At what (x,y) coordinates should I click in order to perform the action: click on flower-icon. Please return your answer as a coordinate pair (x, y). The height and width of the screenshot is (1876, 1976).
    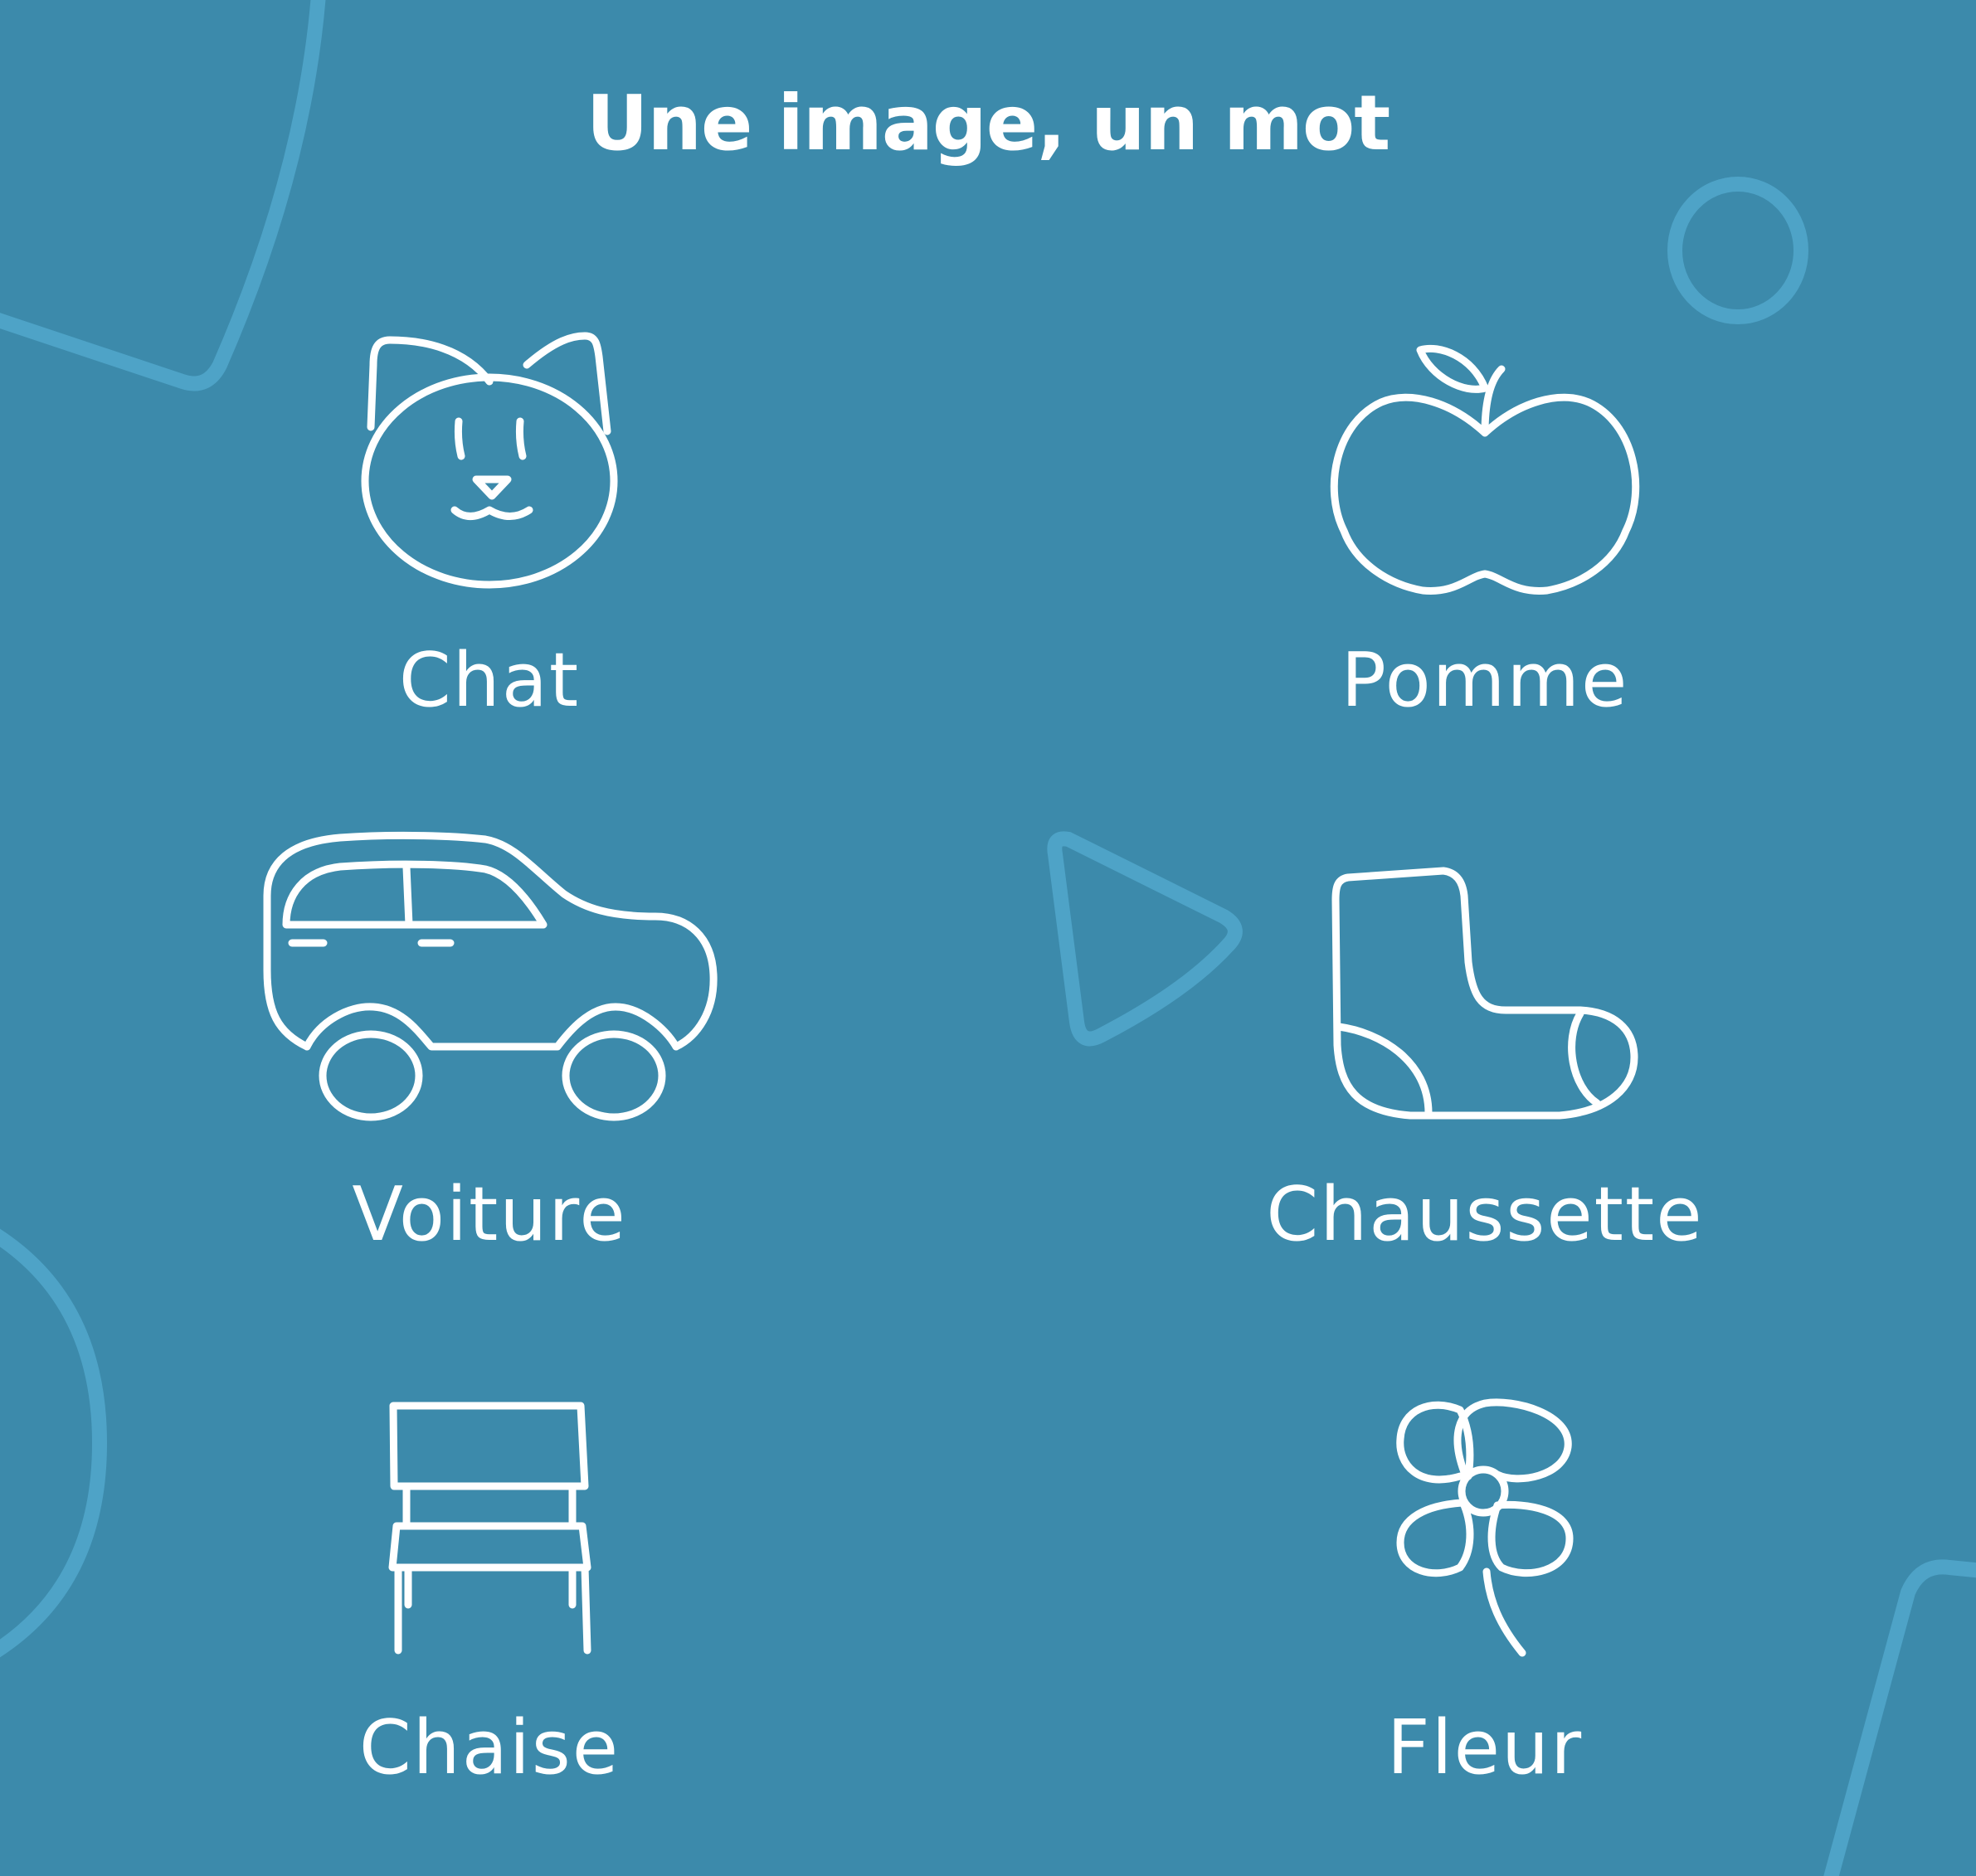
    Looking at the image, I should click on (1485, 1527).